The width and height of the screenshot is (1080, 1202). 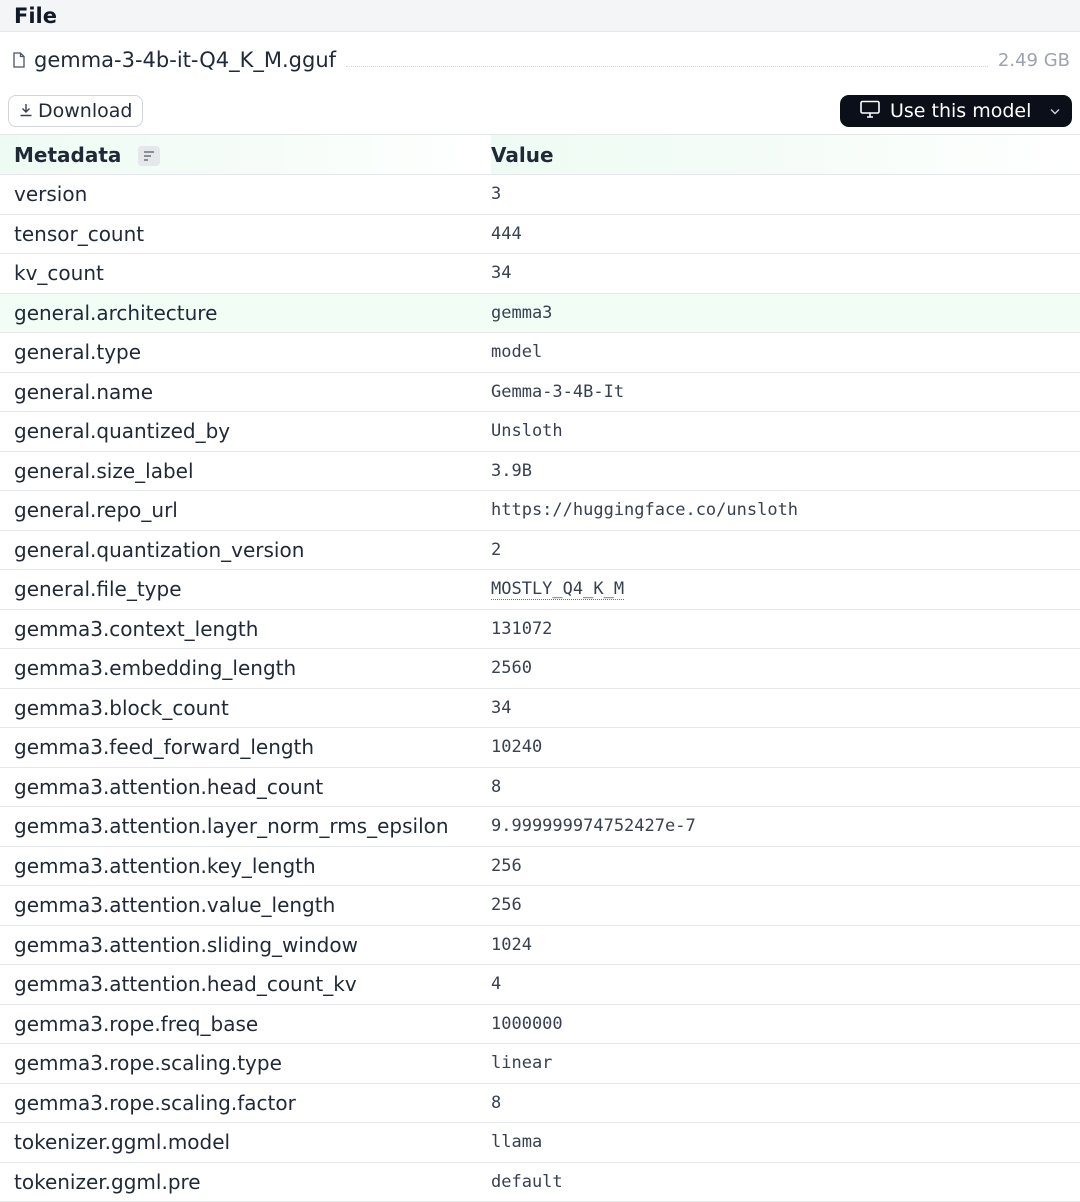 I want to click on table-row: general.name Gemma-3-4B-It, so click(x=540, y=392).